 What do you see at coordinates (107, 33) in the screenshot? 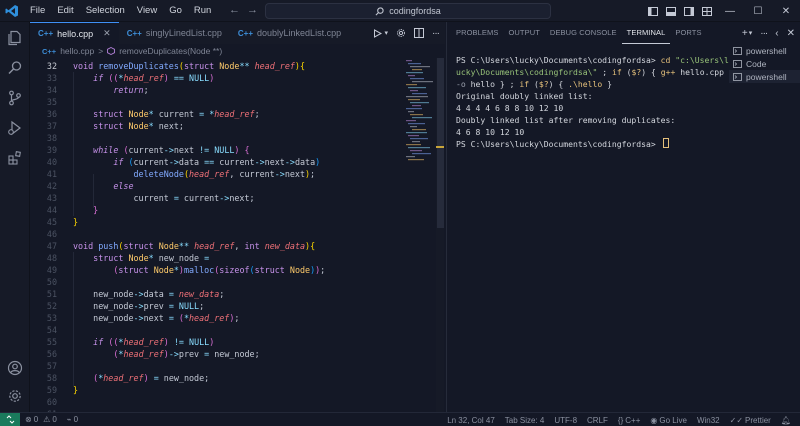
I see `close-tab-icon: ✕` at bounding box center [107, 33].